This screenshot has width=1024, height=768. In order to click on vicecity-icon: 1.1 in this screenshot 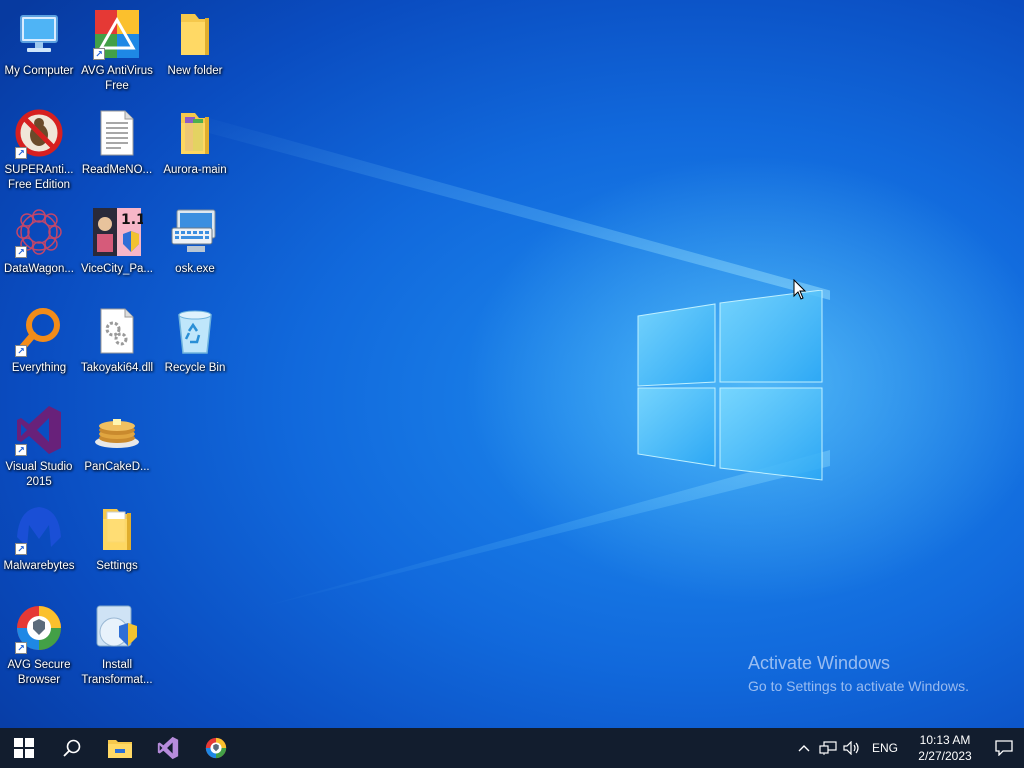, I will do `click(117, 232)`.